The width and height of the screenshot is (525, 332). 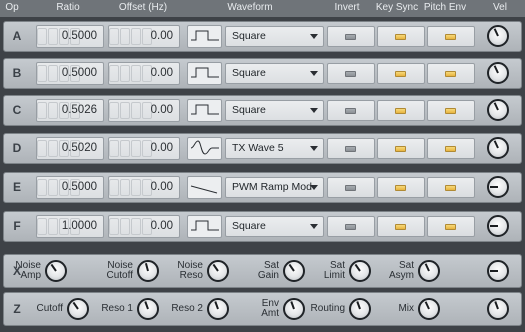 What do you see at coordinates (16, 187) in the screenshot?
I see `operator-label: E` at bounding box center [16, 187].